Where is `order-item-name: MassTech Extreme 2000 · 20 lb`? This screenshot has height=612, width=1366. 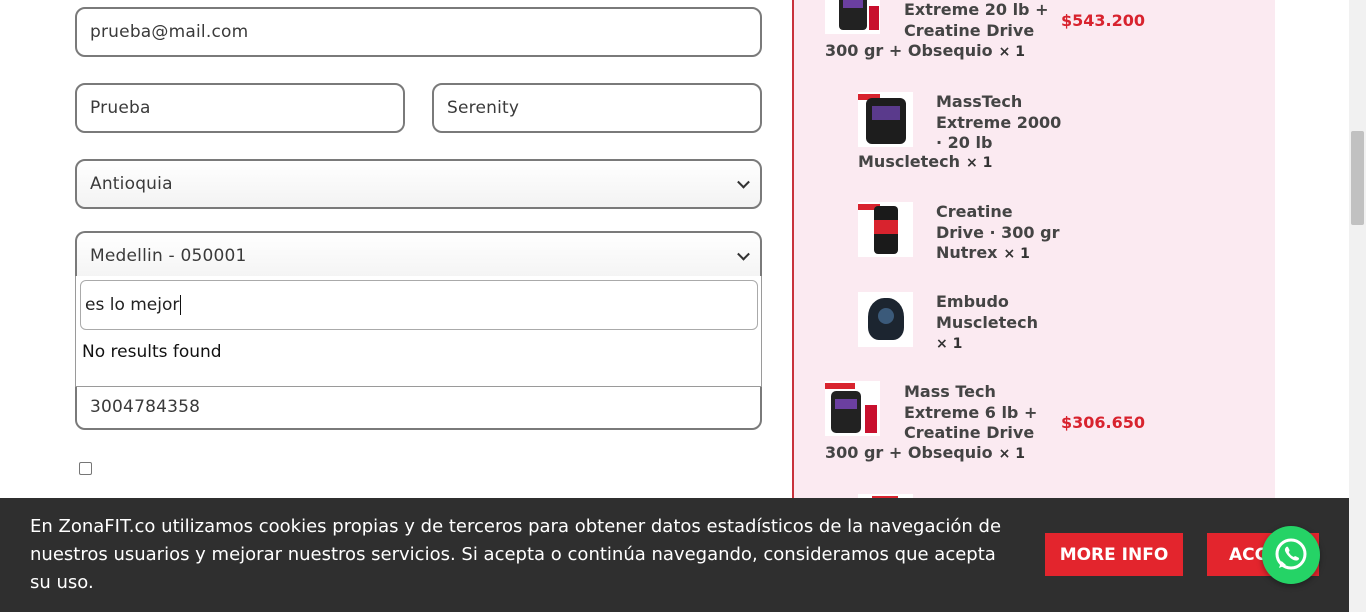 order-item-name: MassTech Extreme 2000 · 20 lb is located at coordinates (998, 123).